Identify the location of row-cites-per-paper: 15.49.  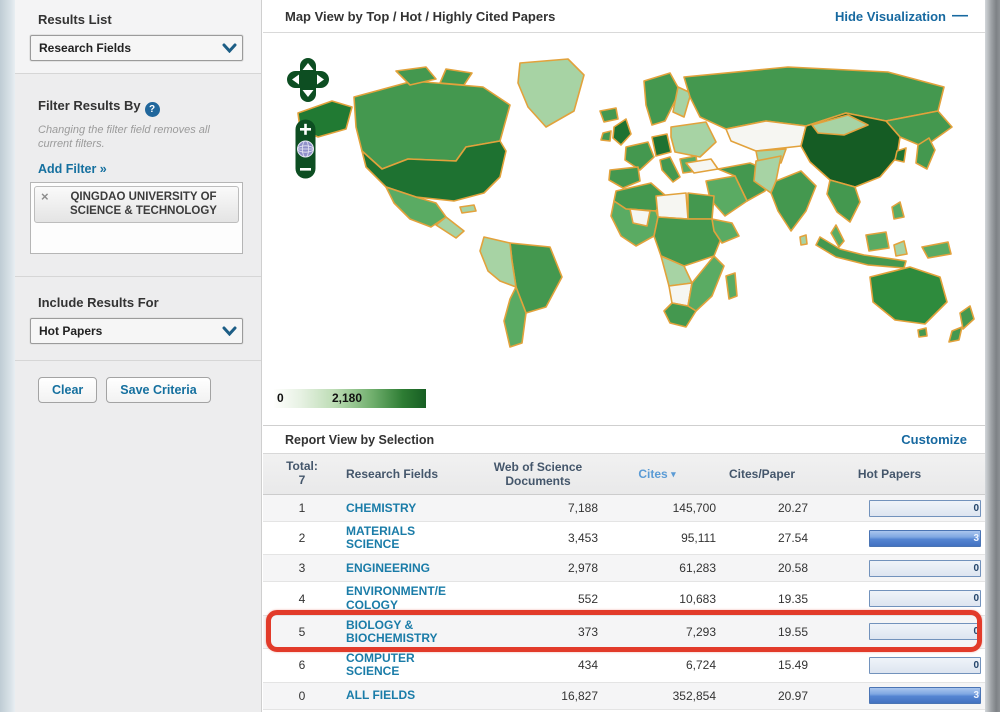
(792, 665).